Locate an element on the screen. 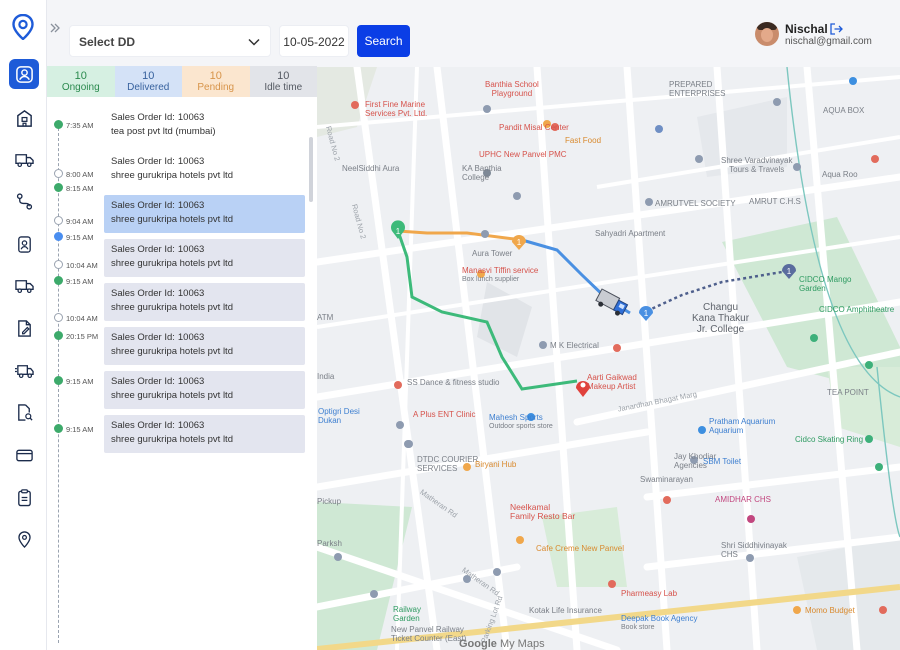 This screenshot has height=650, width=900. document-search-icon is located at coordinates (25, 412).